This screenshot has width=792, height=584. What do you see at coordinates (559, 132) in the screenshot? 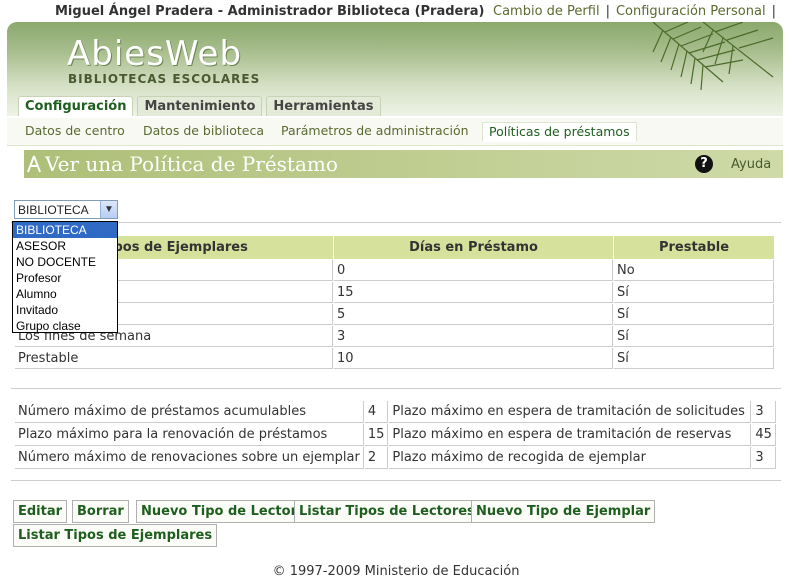
I see `subnav-politicas: Políticas de préstamos` at bounding box center [559, 132].